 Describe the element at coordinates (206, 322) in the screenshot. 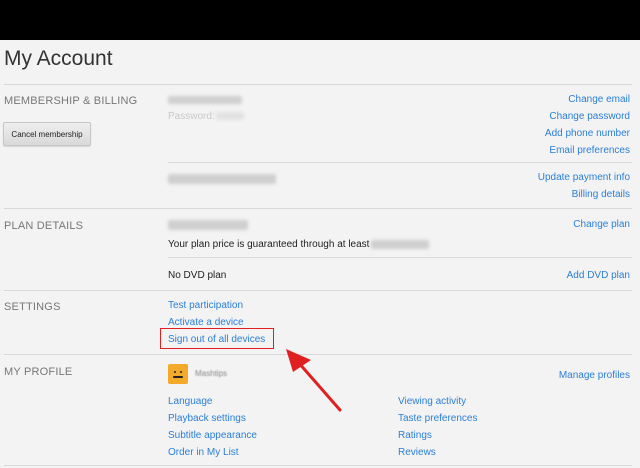

I see `activate-device-link: Activate a device` at that location.